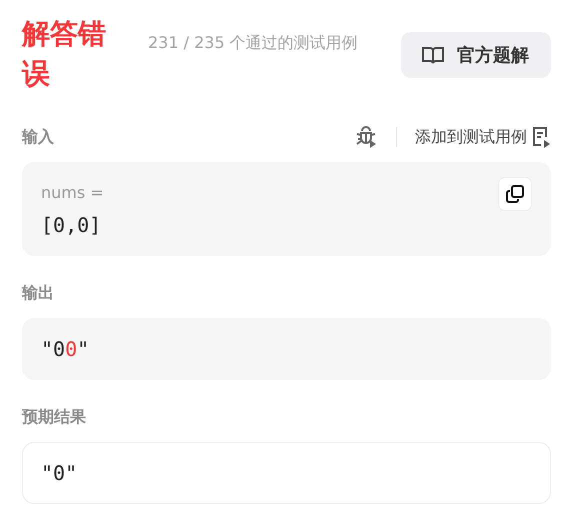  What do you see at coordinates (366, 137) in the screenshot?
I see `bug-play-icon` at bounding box center [366, 137].